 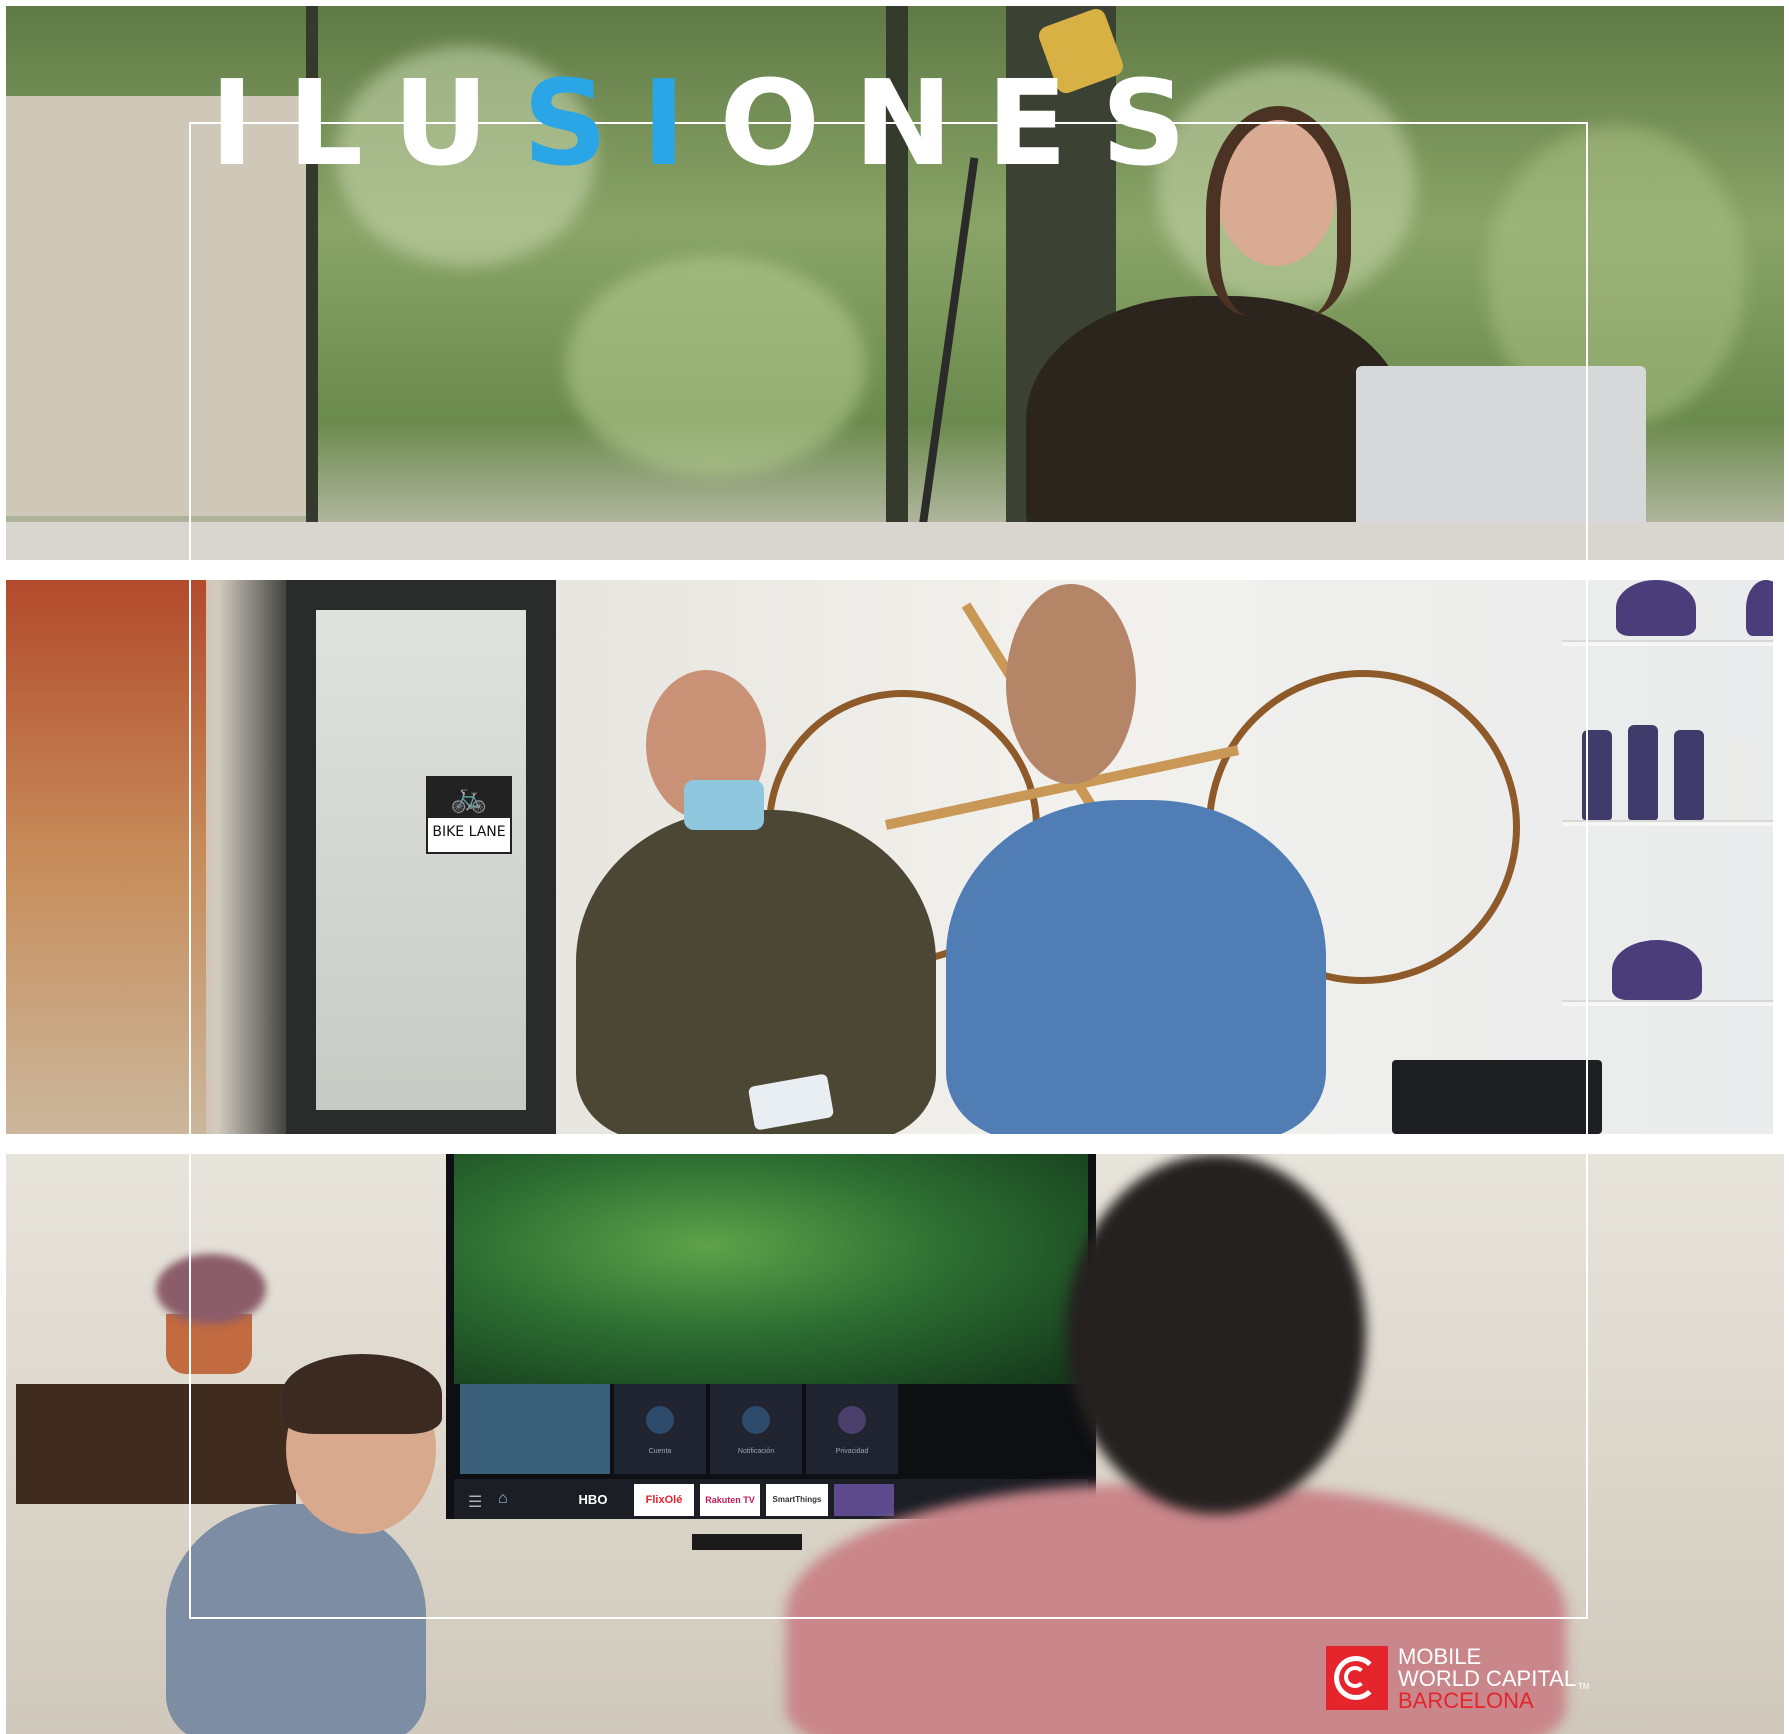 What do you see at coordinates (1216, 428) in the screenshot?
I see `woman-blouse` at bounding box center [1216, 428].